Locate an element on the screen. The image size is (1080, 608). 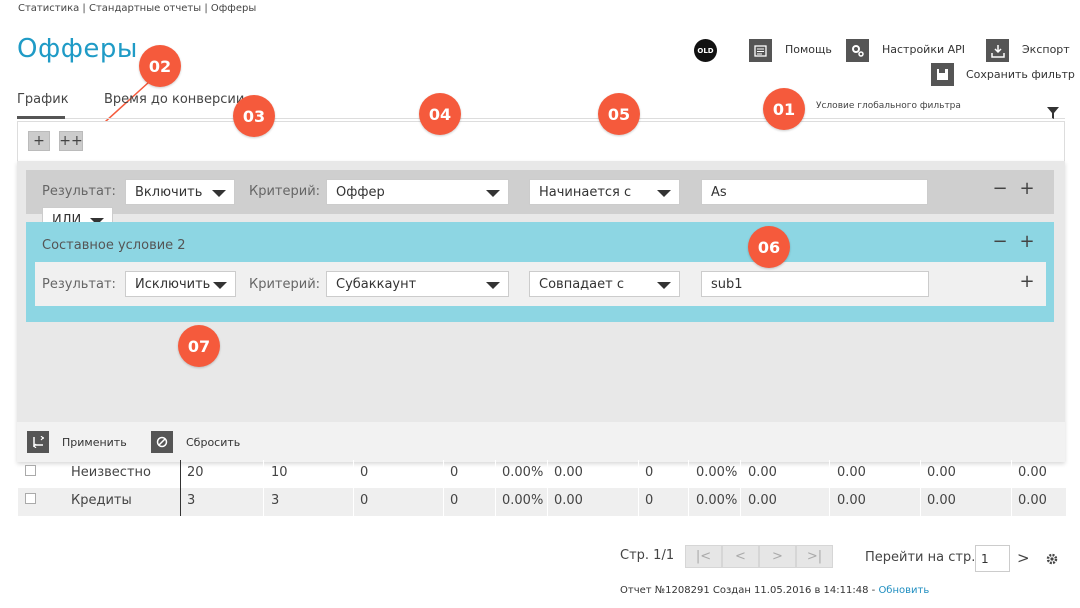
page-indicator: Стр. 1/1 is located at coordinates (647, 555).